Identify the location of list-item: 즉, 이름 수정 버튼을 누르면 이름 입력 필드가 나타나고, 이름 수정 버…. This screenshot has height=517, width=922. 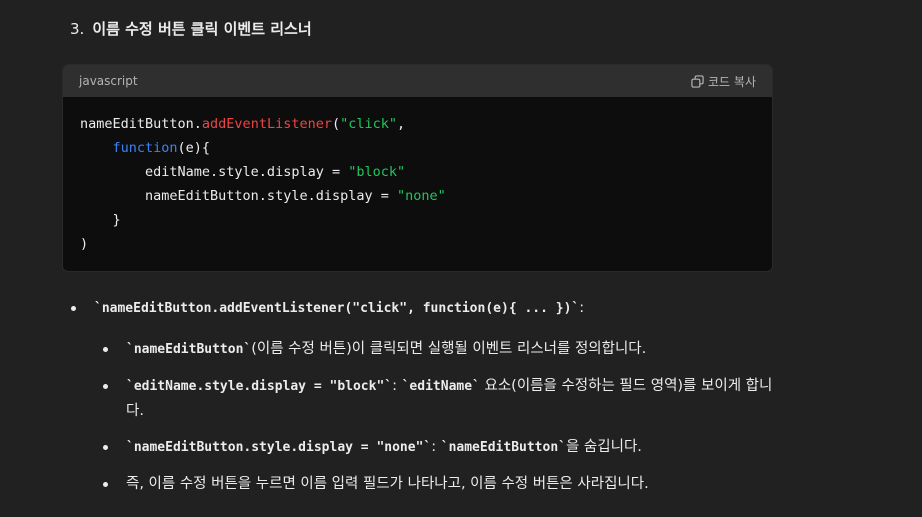
(430, 484).